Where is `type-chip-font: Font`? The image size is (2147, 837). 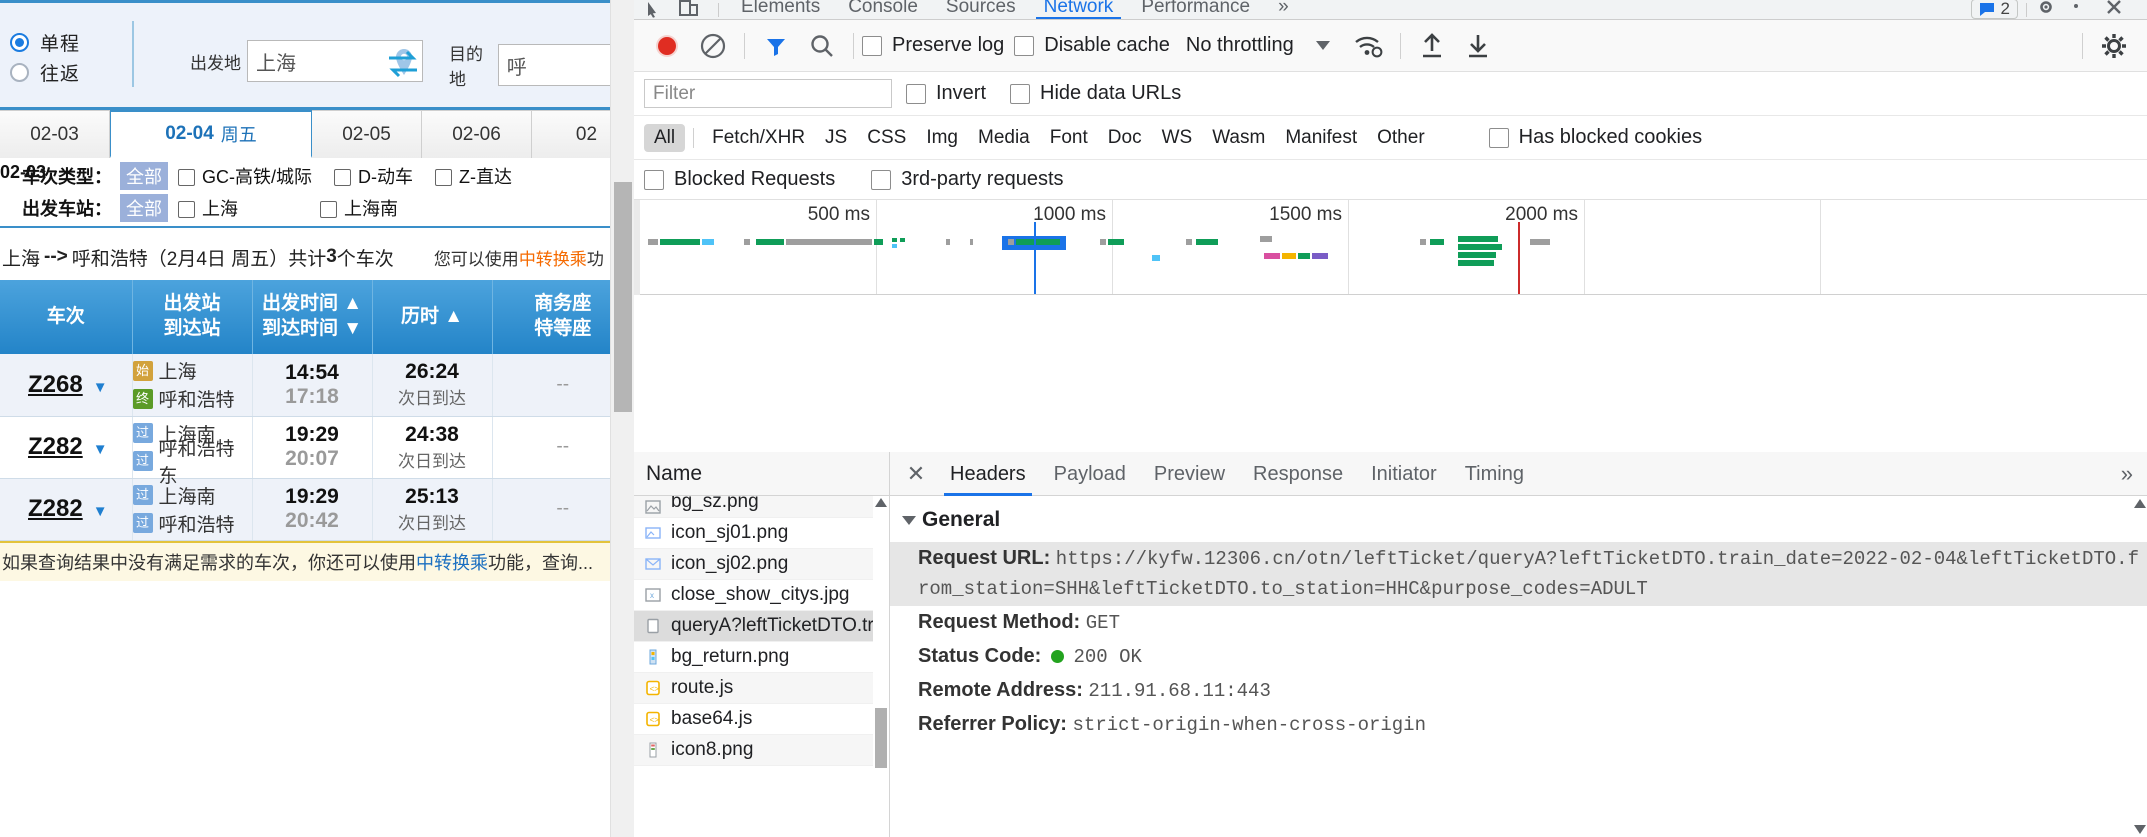 type-chip-font: Font is located at coordinates (1069, 138).